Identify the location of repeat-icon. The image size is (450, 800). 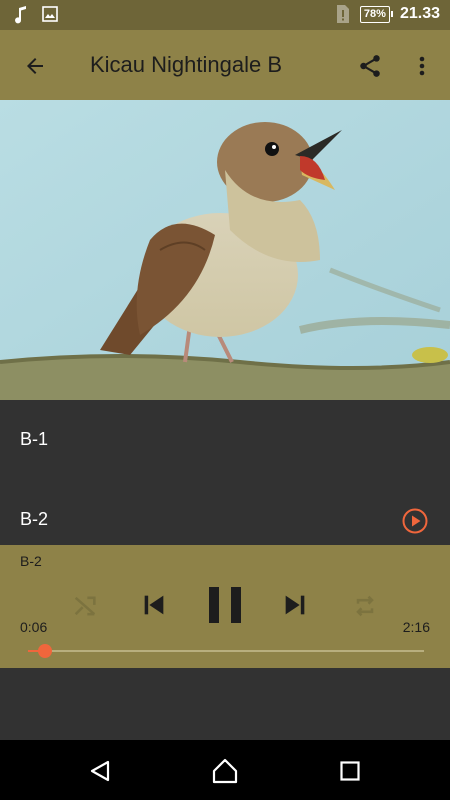
(365, 606).